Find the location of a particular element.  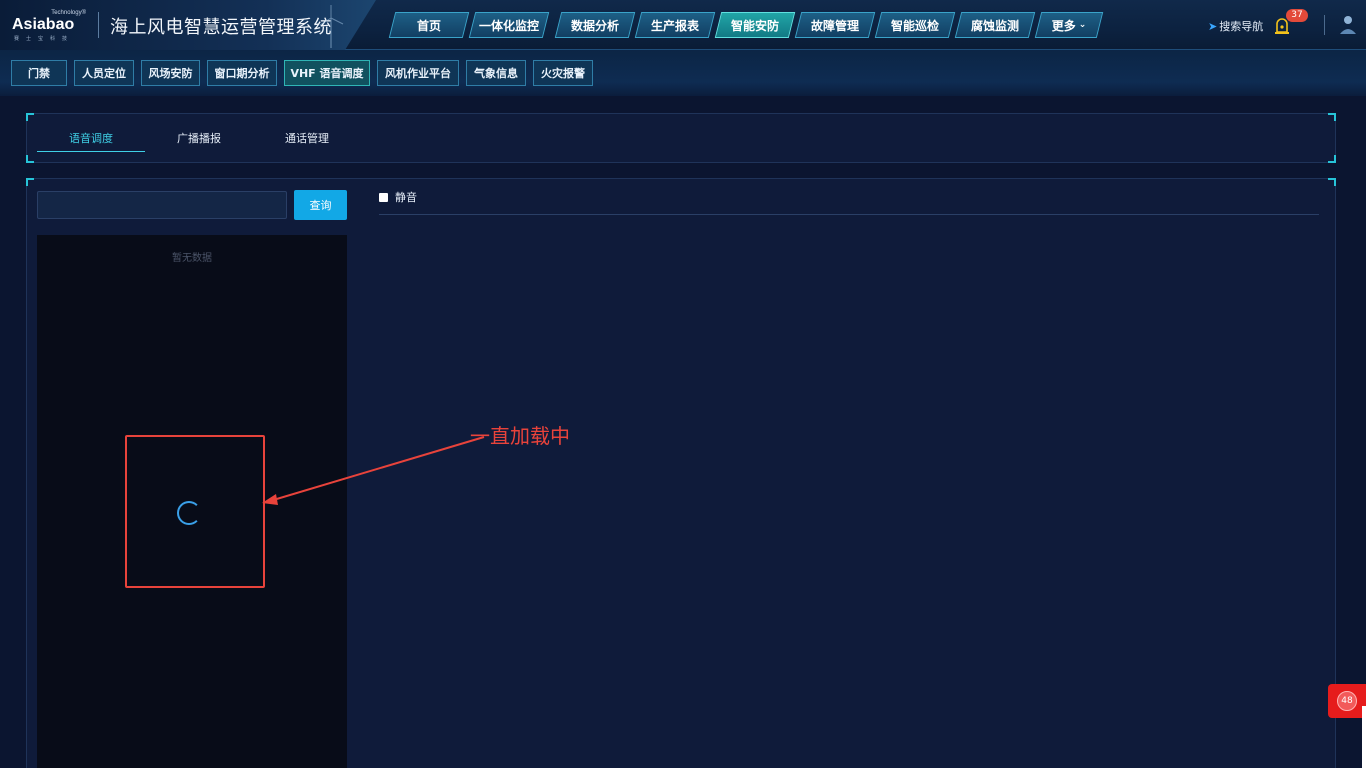

subnav-personnel-positioning: 人员定位 is located at coordinates (104, 73).